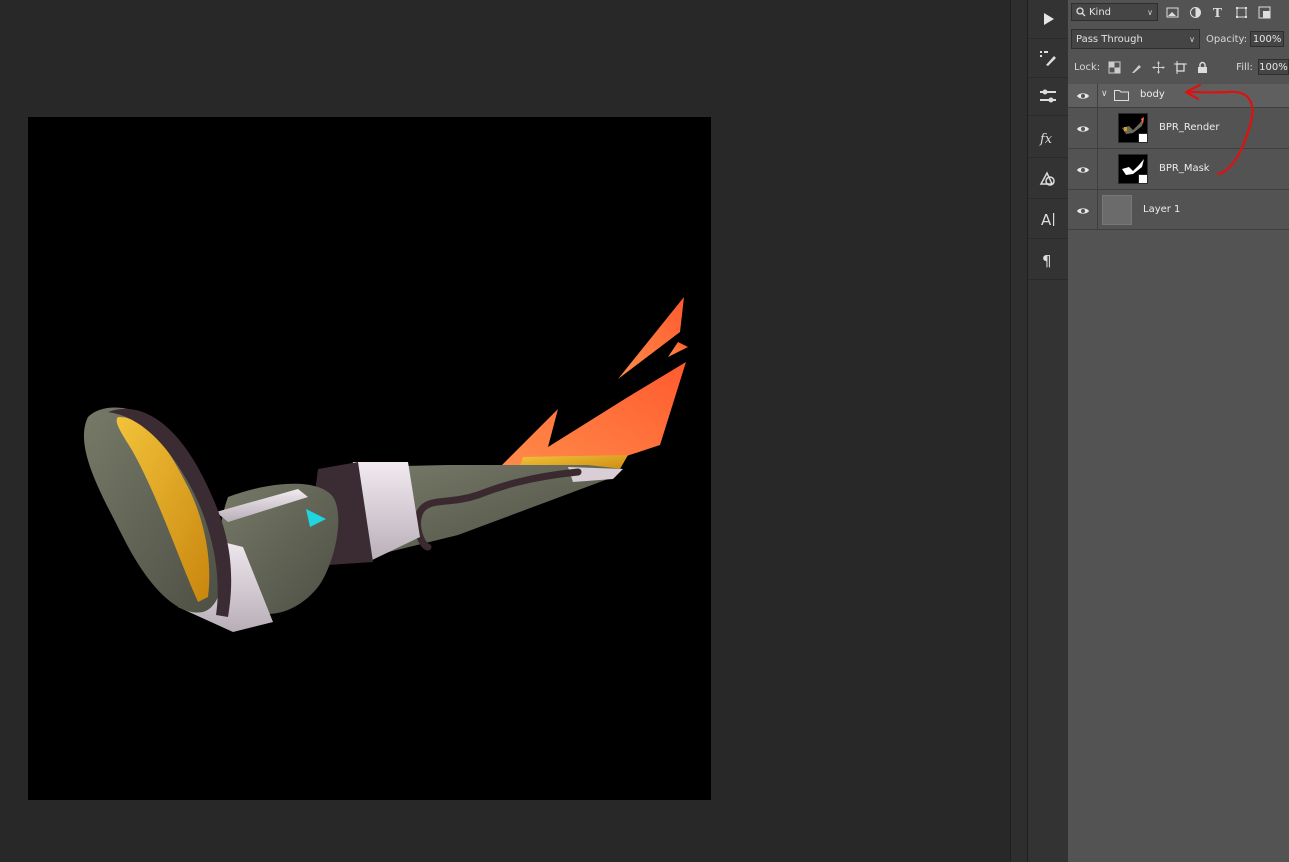 Image resolution: width=1289 pixels, height=862 pixels. Describe the element at coordinates (1136, 67) in the screenshot. I see `lock-image-brush-icon` at that location.